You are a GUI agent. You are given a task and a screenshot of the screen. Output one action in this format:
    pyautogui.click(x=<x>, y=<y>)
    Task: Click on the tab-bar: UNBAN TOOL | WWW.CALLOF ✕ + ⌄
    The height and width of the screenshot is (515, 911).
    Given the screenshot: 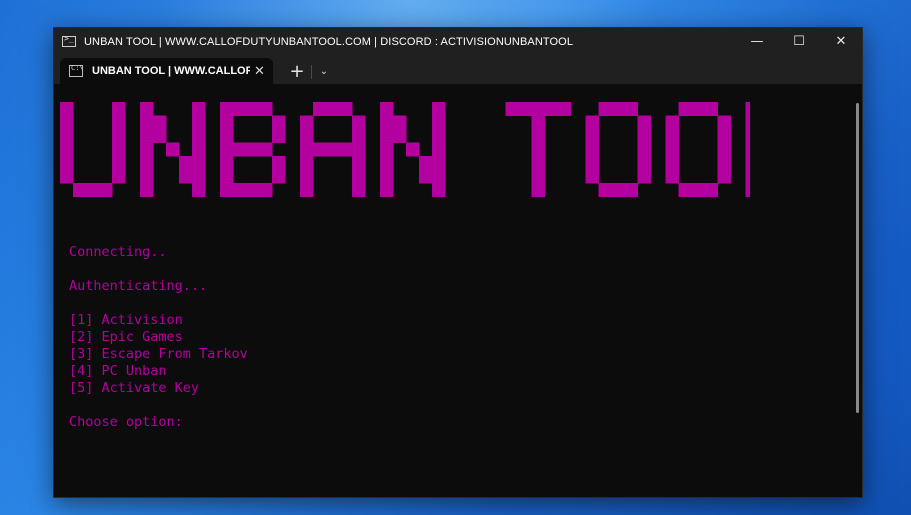 What is the action you would take?
    pyautogui.click(x=458, y=69)
    